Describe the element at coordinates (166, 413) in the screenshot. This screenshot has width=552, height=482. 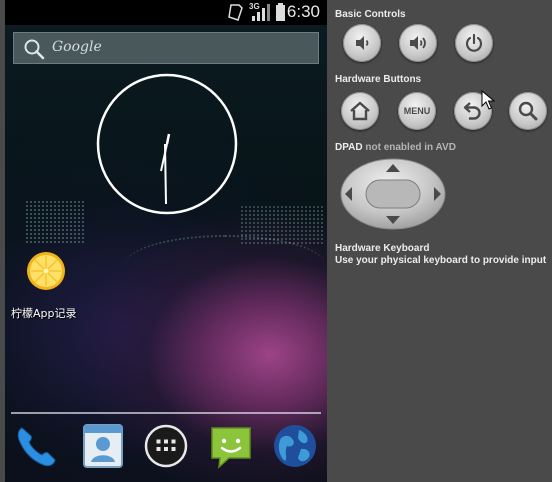
I see `dock-divider` at that location.